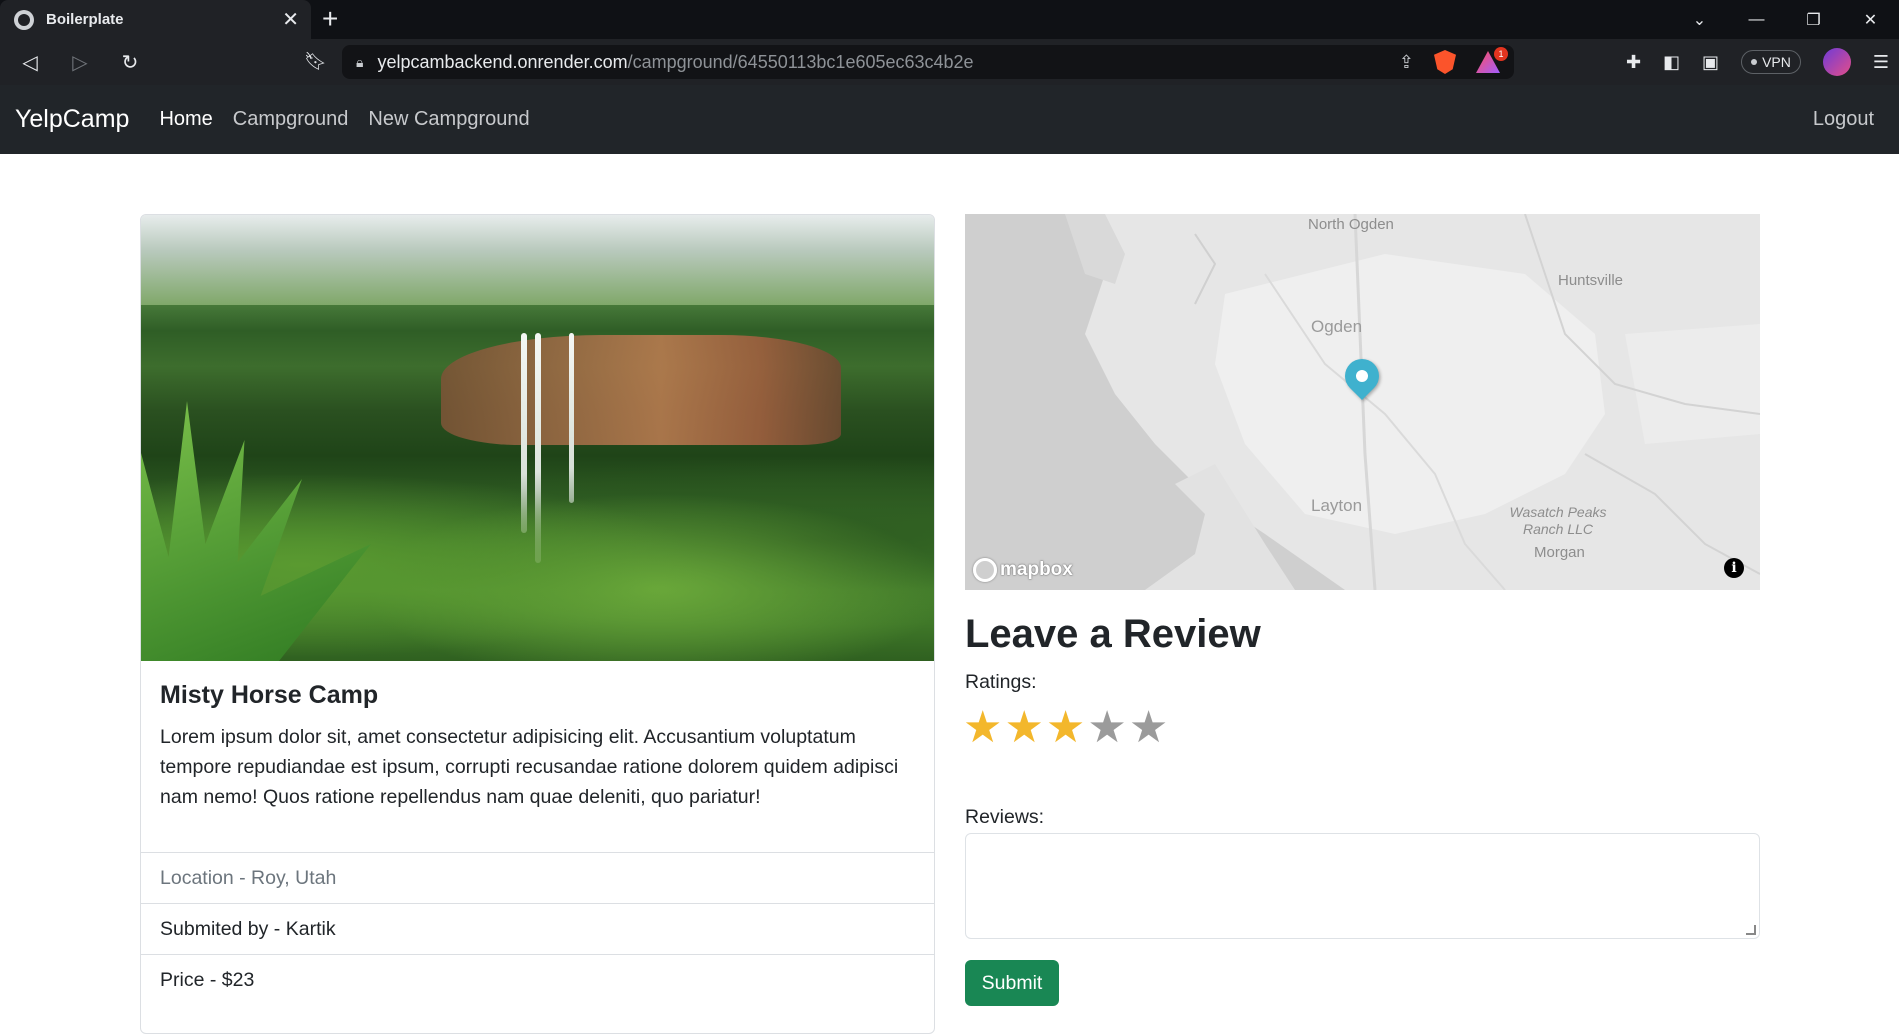 This screenshot has width=1899, height=1034. Describe the element at coordinates (1559, 552) in the screenshot. I see `map-label-morgan: Morgan` at that location.